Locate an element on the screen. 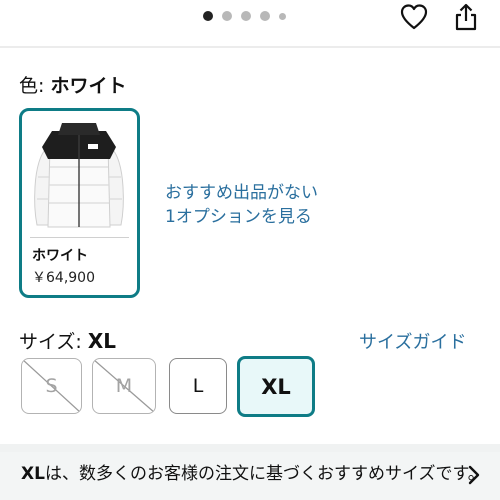 This screenshot has height=500, width=500. heart-icon is located at coordinates (414, 17).